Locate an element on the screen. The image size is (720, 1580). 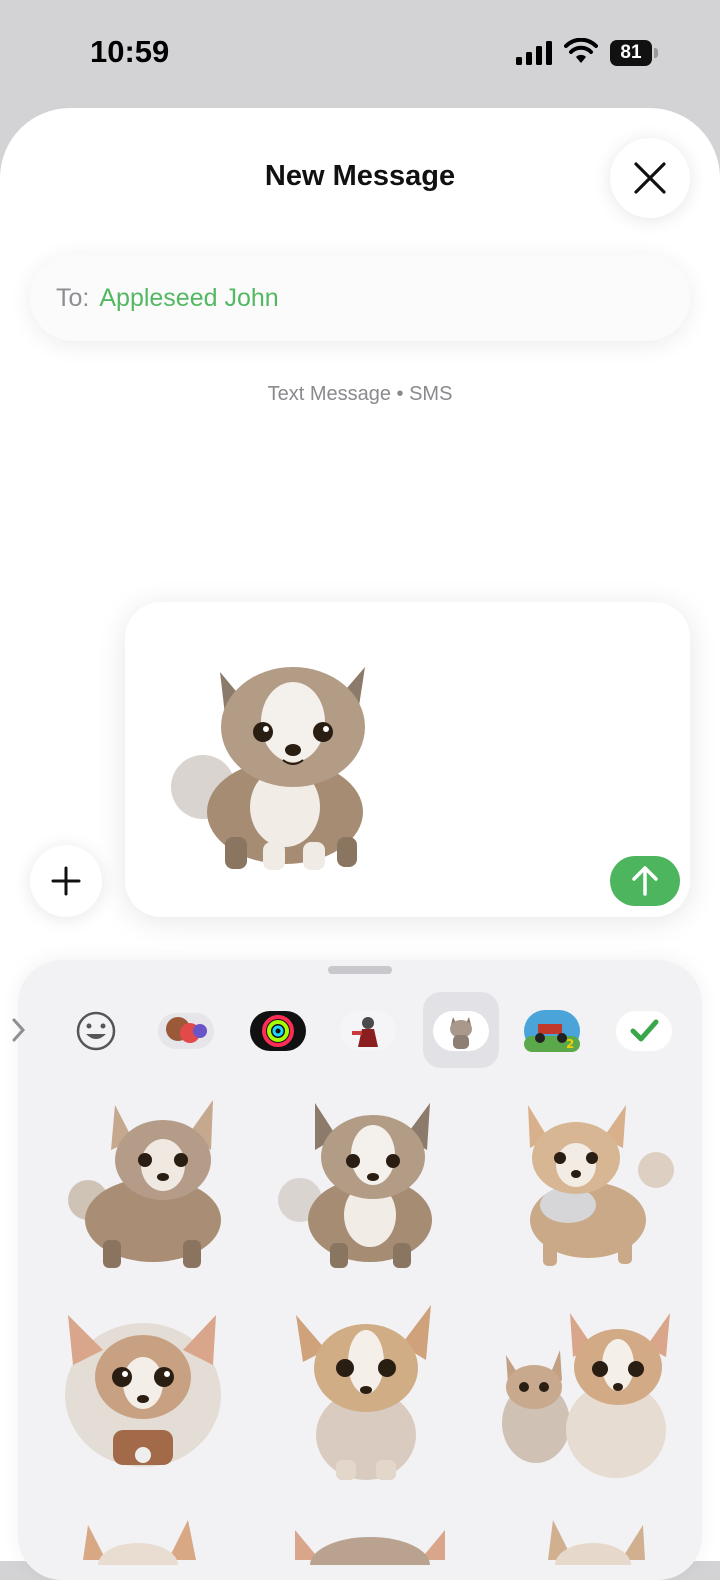
add-attachment-button is located at coordinates (66, 881).